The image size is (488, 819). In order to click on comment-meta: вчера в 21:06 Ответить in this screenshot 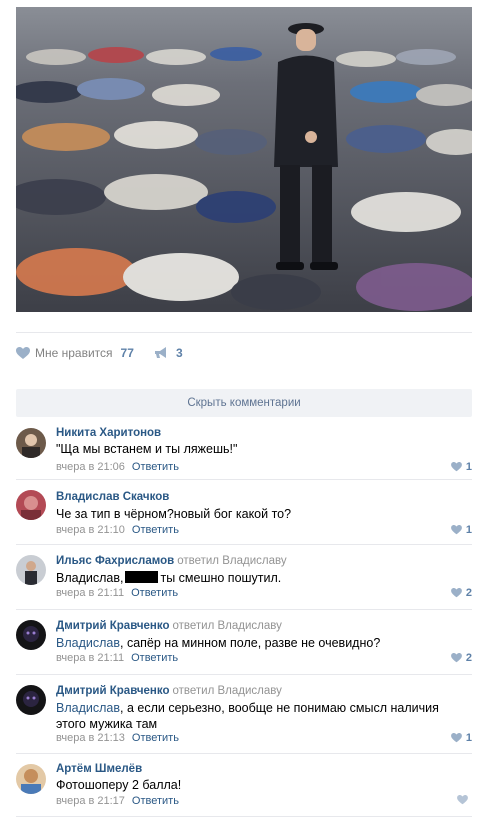, I will do `click(117, 467)`.